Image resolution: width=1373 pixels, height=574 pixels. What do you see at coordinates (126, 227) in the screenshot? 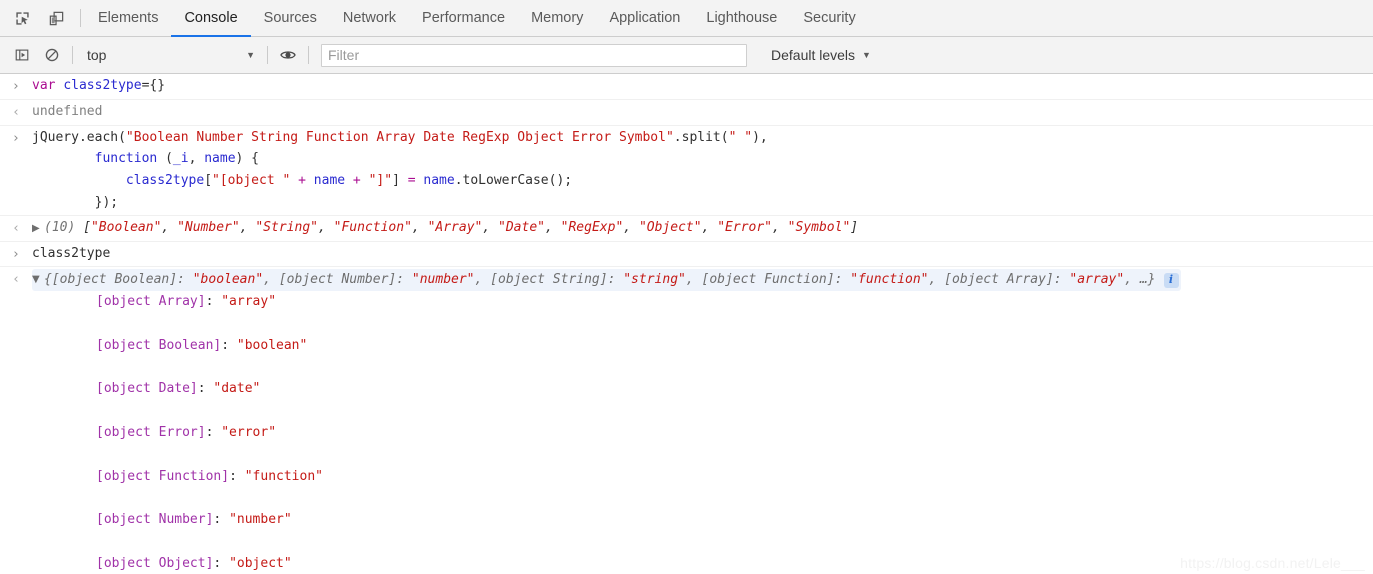
I see `array-item: "Boolean"` at bounding box center [126, 227].